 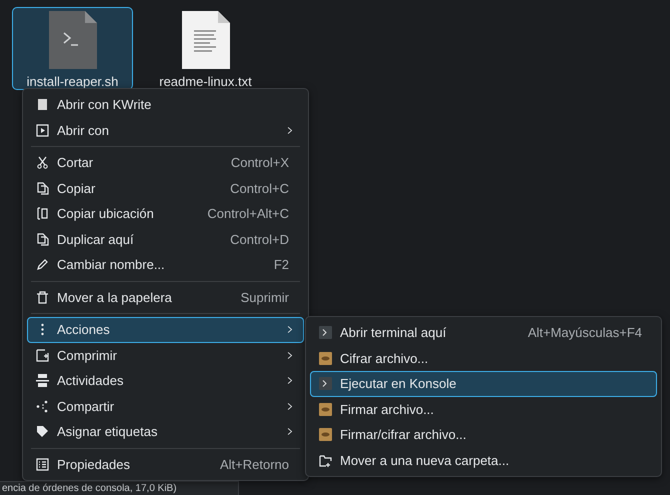 What do you see at coordinates (165, 329) in the screenshot?
I see `menu-item: Acciones` at bounding box center [165, 329].